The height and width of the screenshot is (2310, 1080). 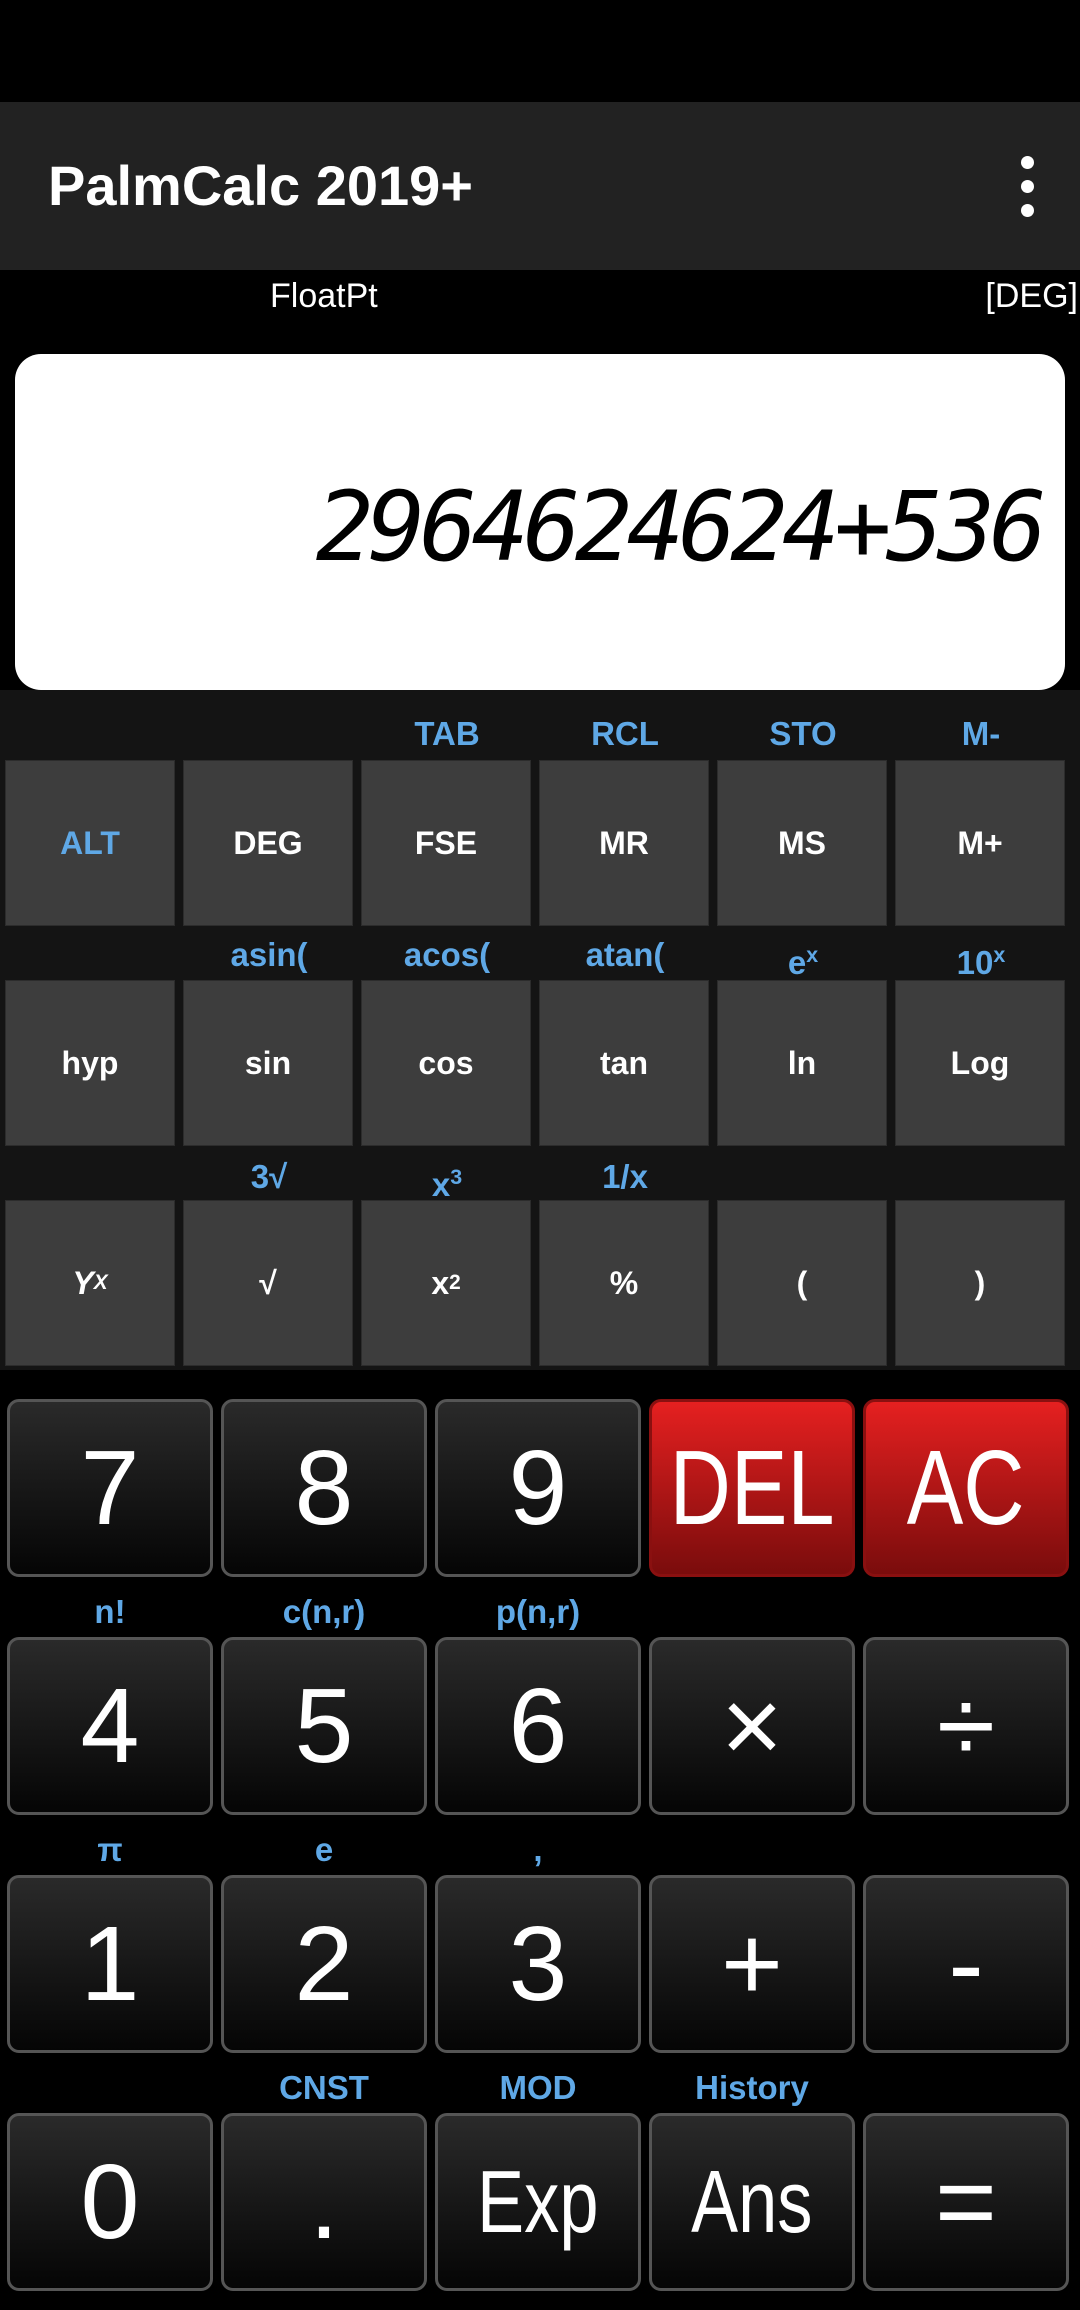 I want to click on key-label-reciprocal: 1/x, so click(x=625, y=1176).